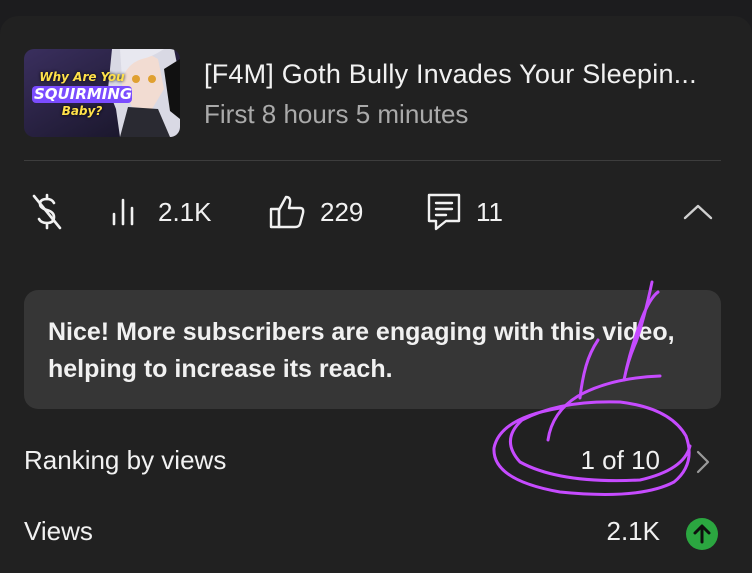  I want to click on video-subtitle: First 8 hours 5 minutes, so click(336, 114).